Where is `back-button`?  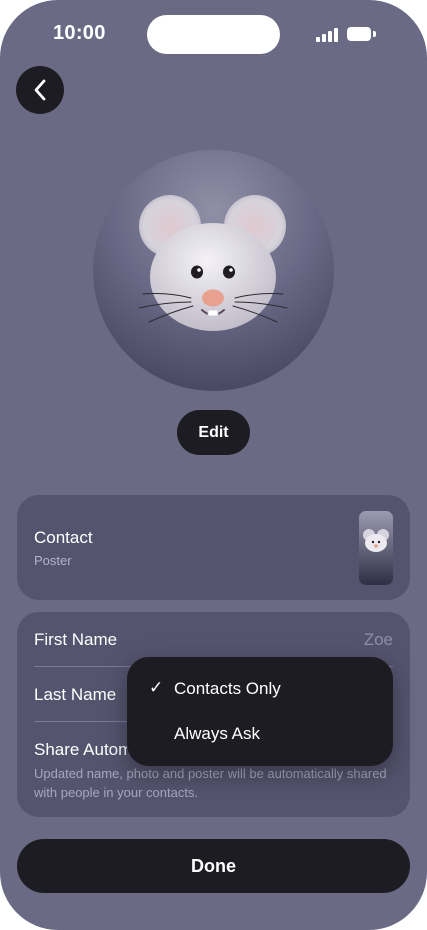 back-button is located at coordinates (40, 90).